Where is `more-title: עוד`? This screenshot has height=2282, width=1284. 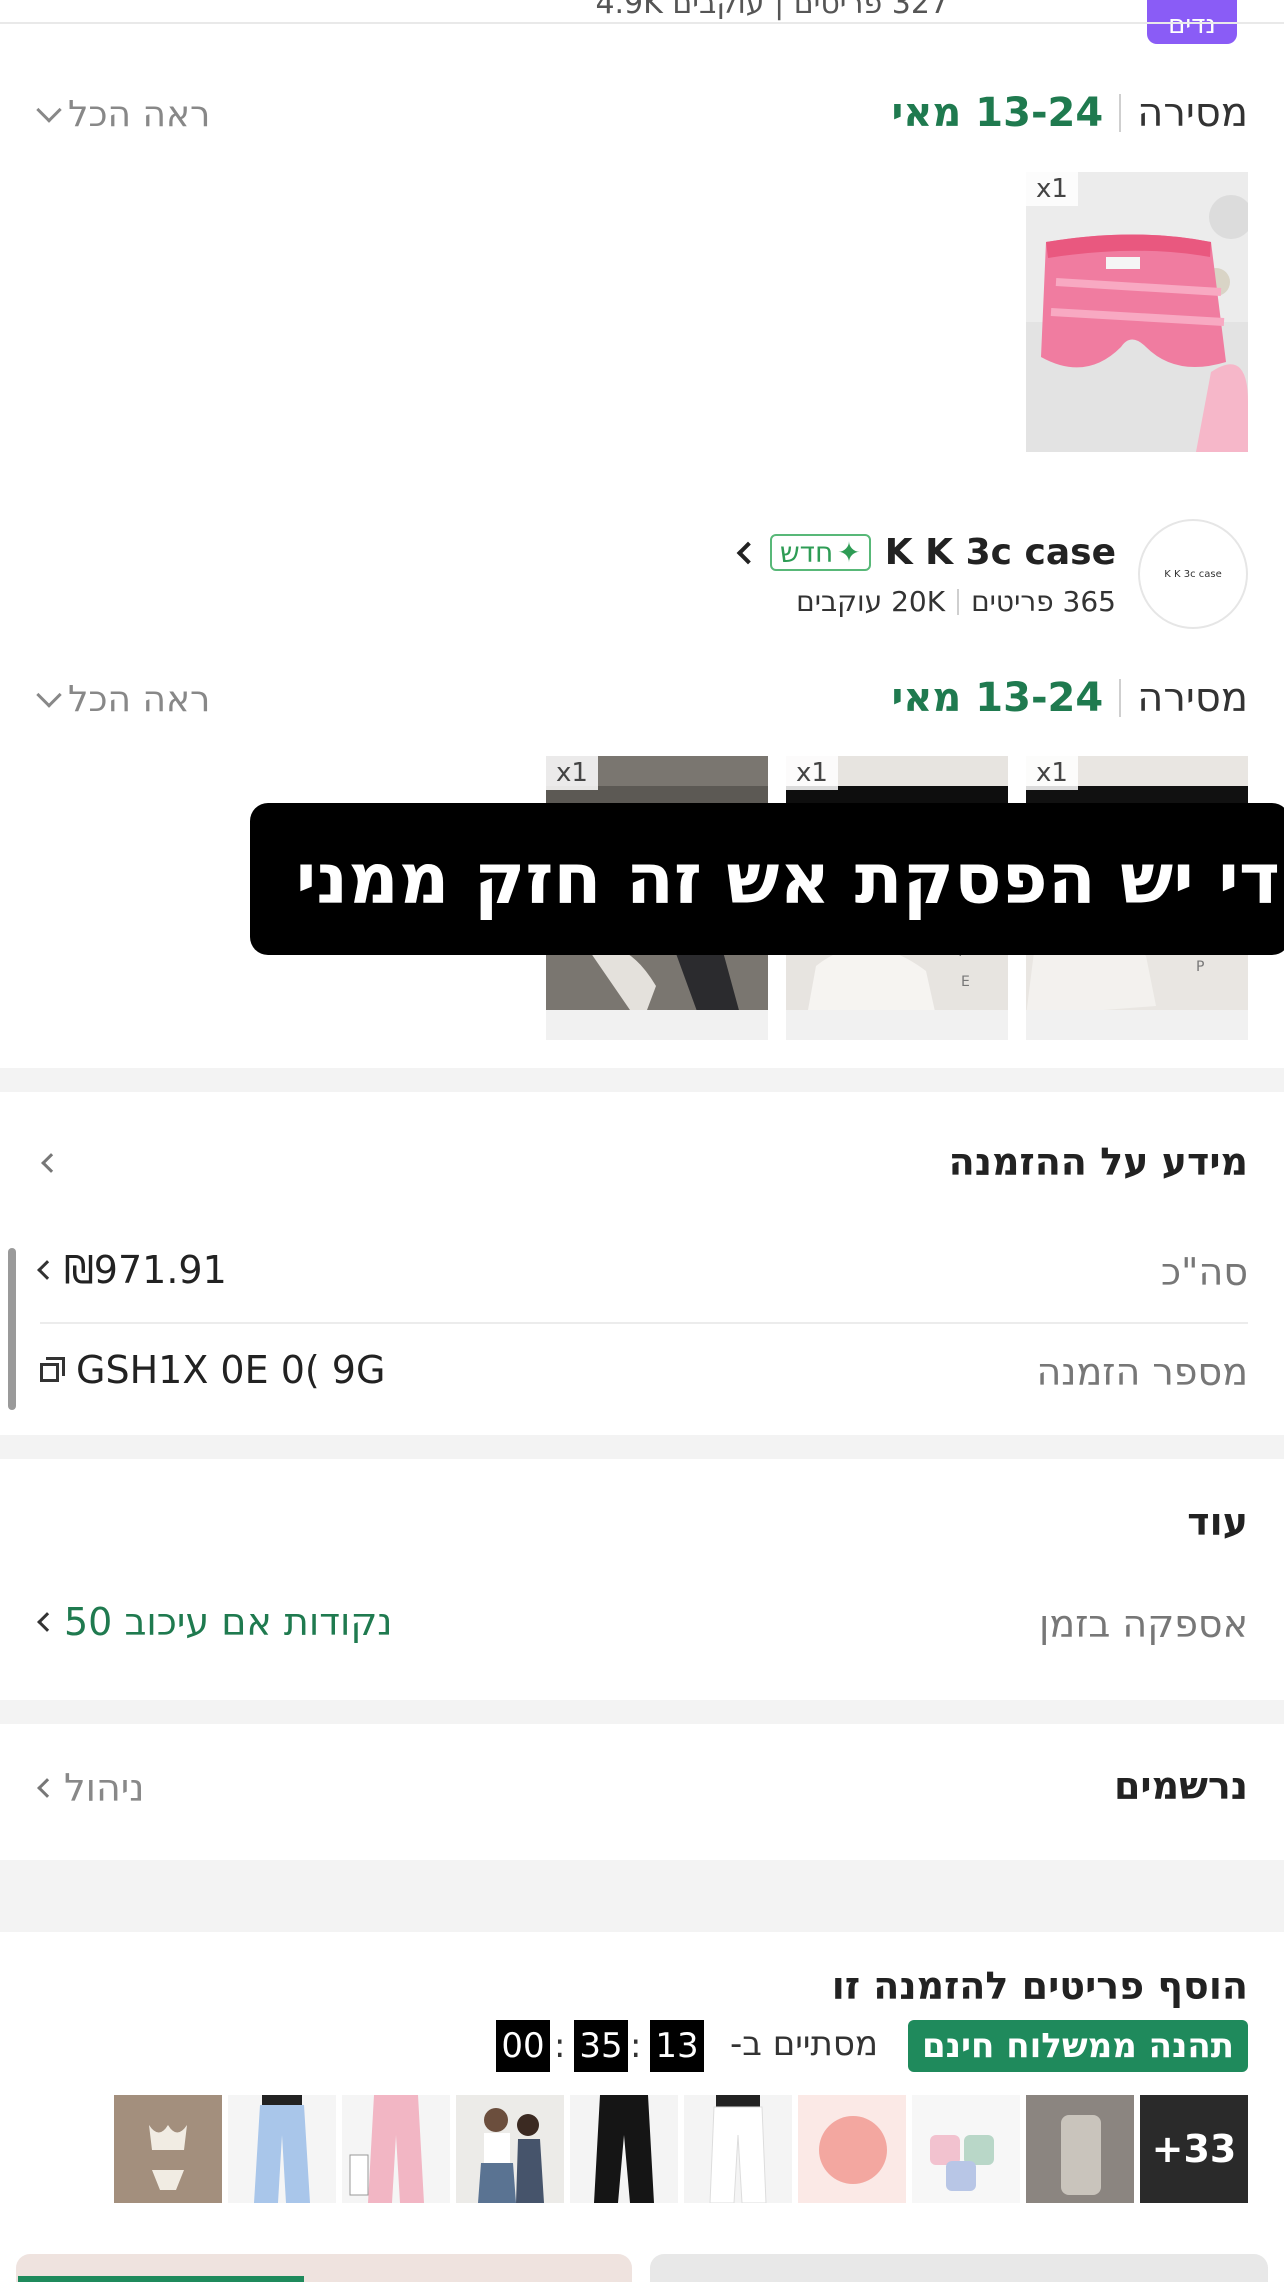 more-title: עוד is located at coordinates (1217, 1522).